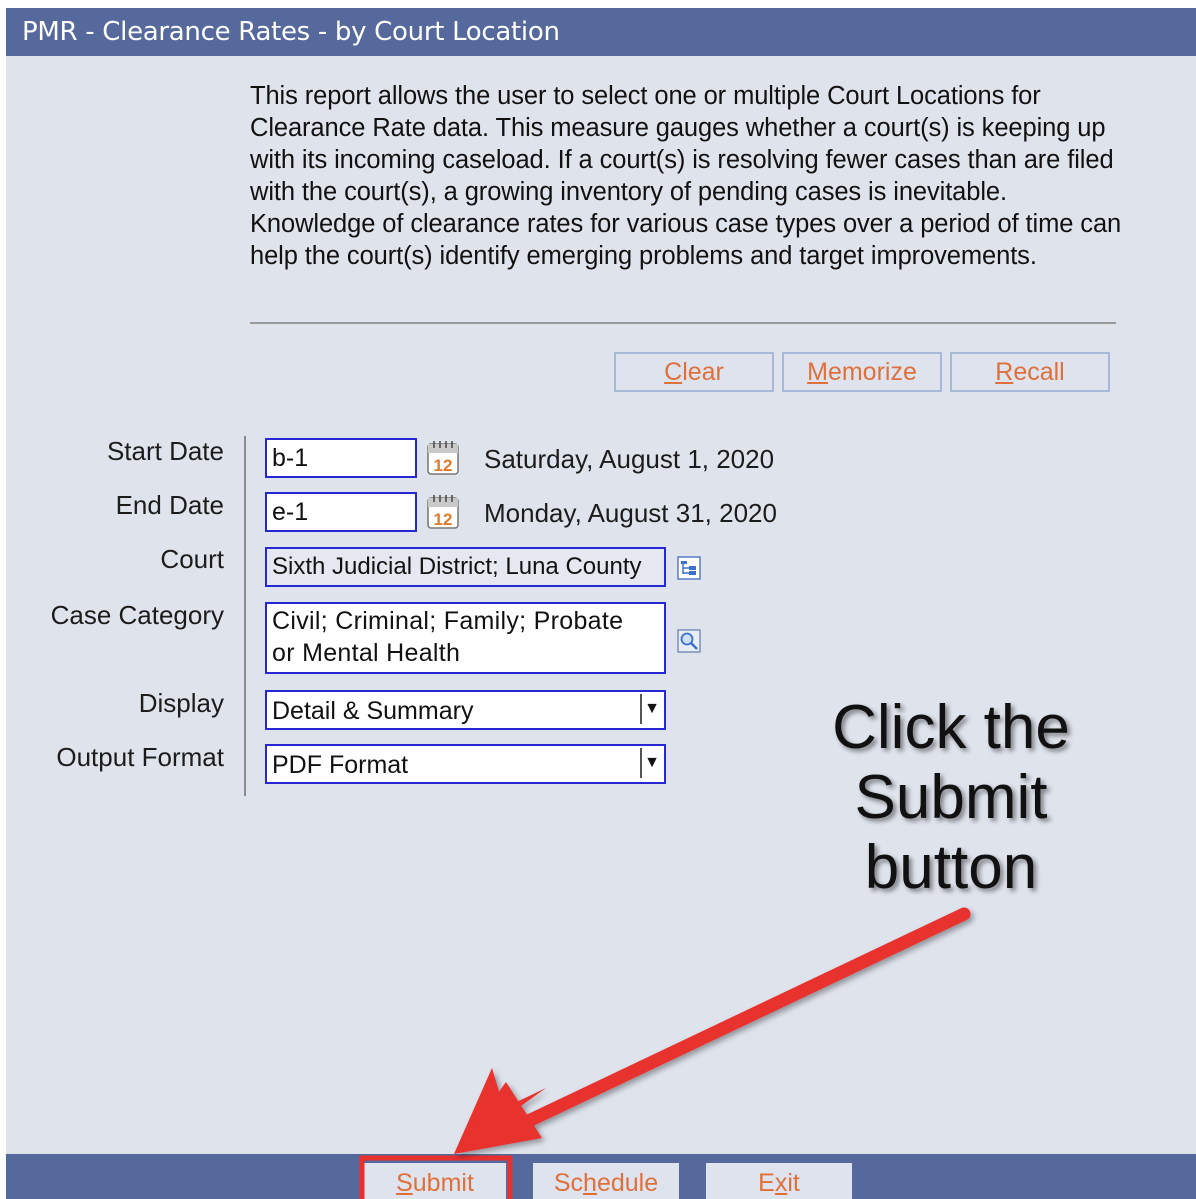 This screenshot has width=1196, height=1199. I want to click on annotation-line-2: Submit, so click(951, 797).